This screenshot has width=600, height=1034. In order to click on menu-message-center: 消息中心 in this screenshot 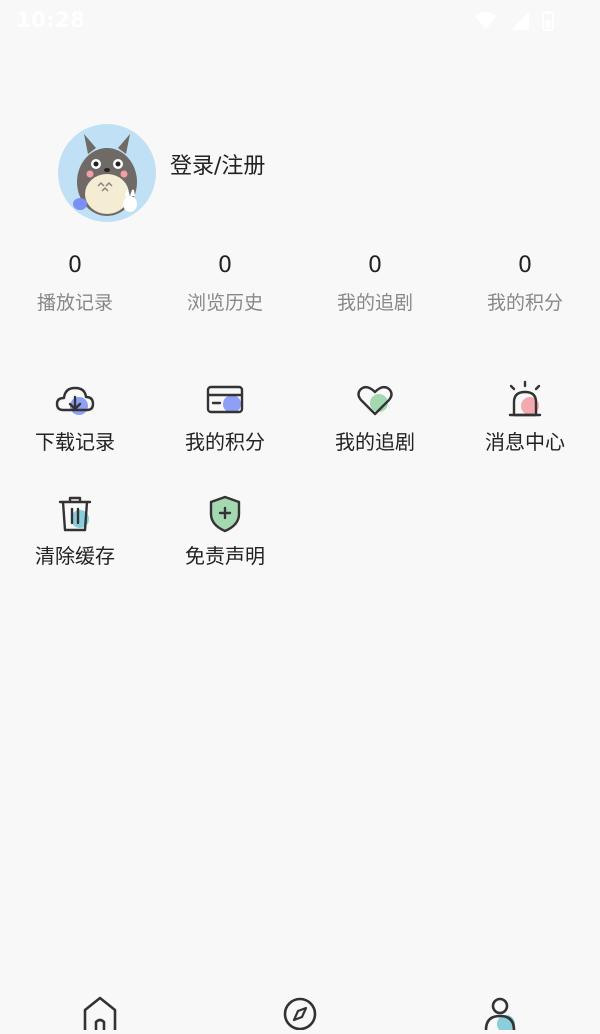, I will do `click(525, 417)`.